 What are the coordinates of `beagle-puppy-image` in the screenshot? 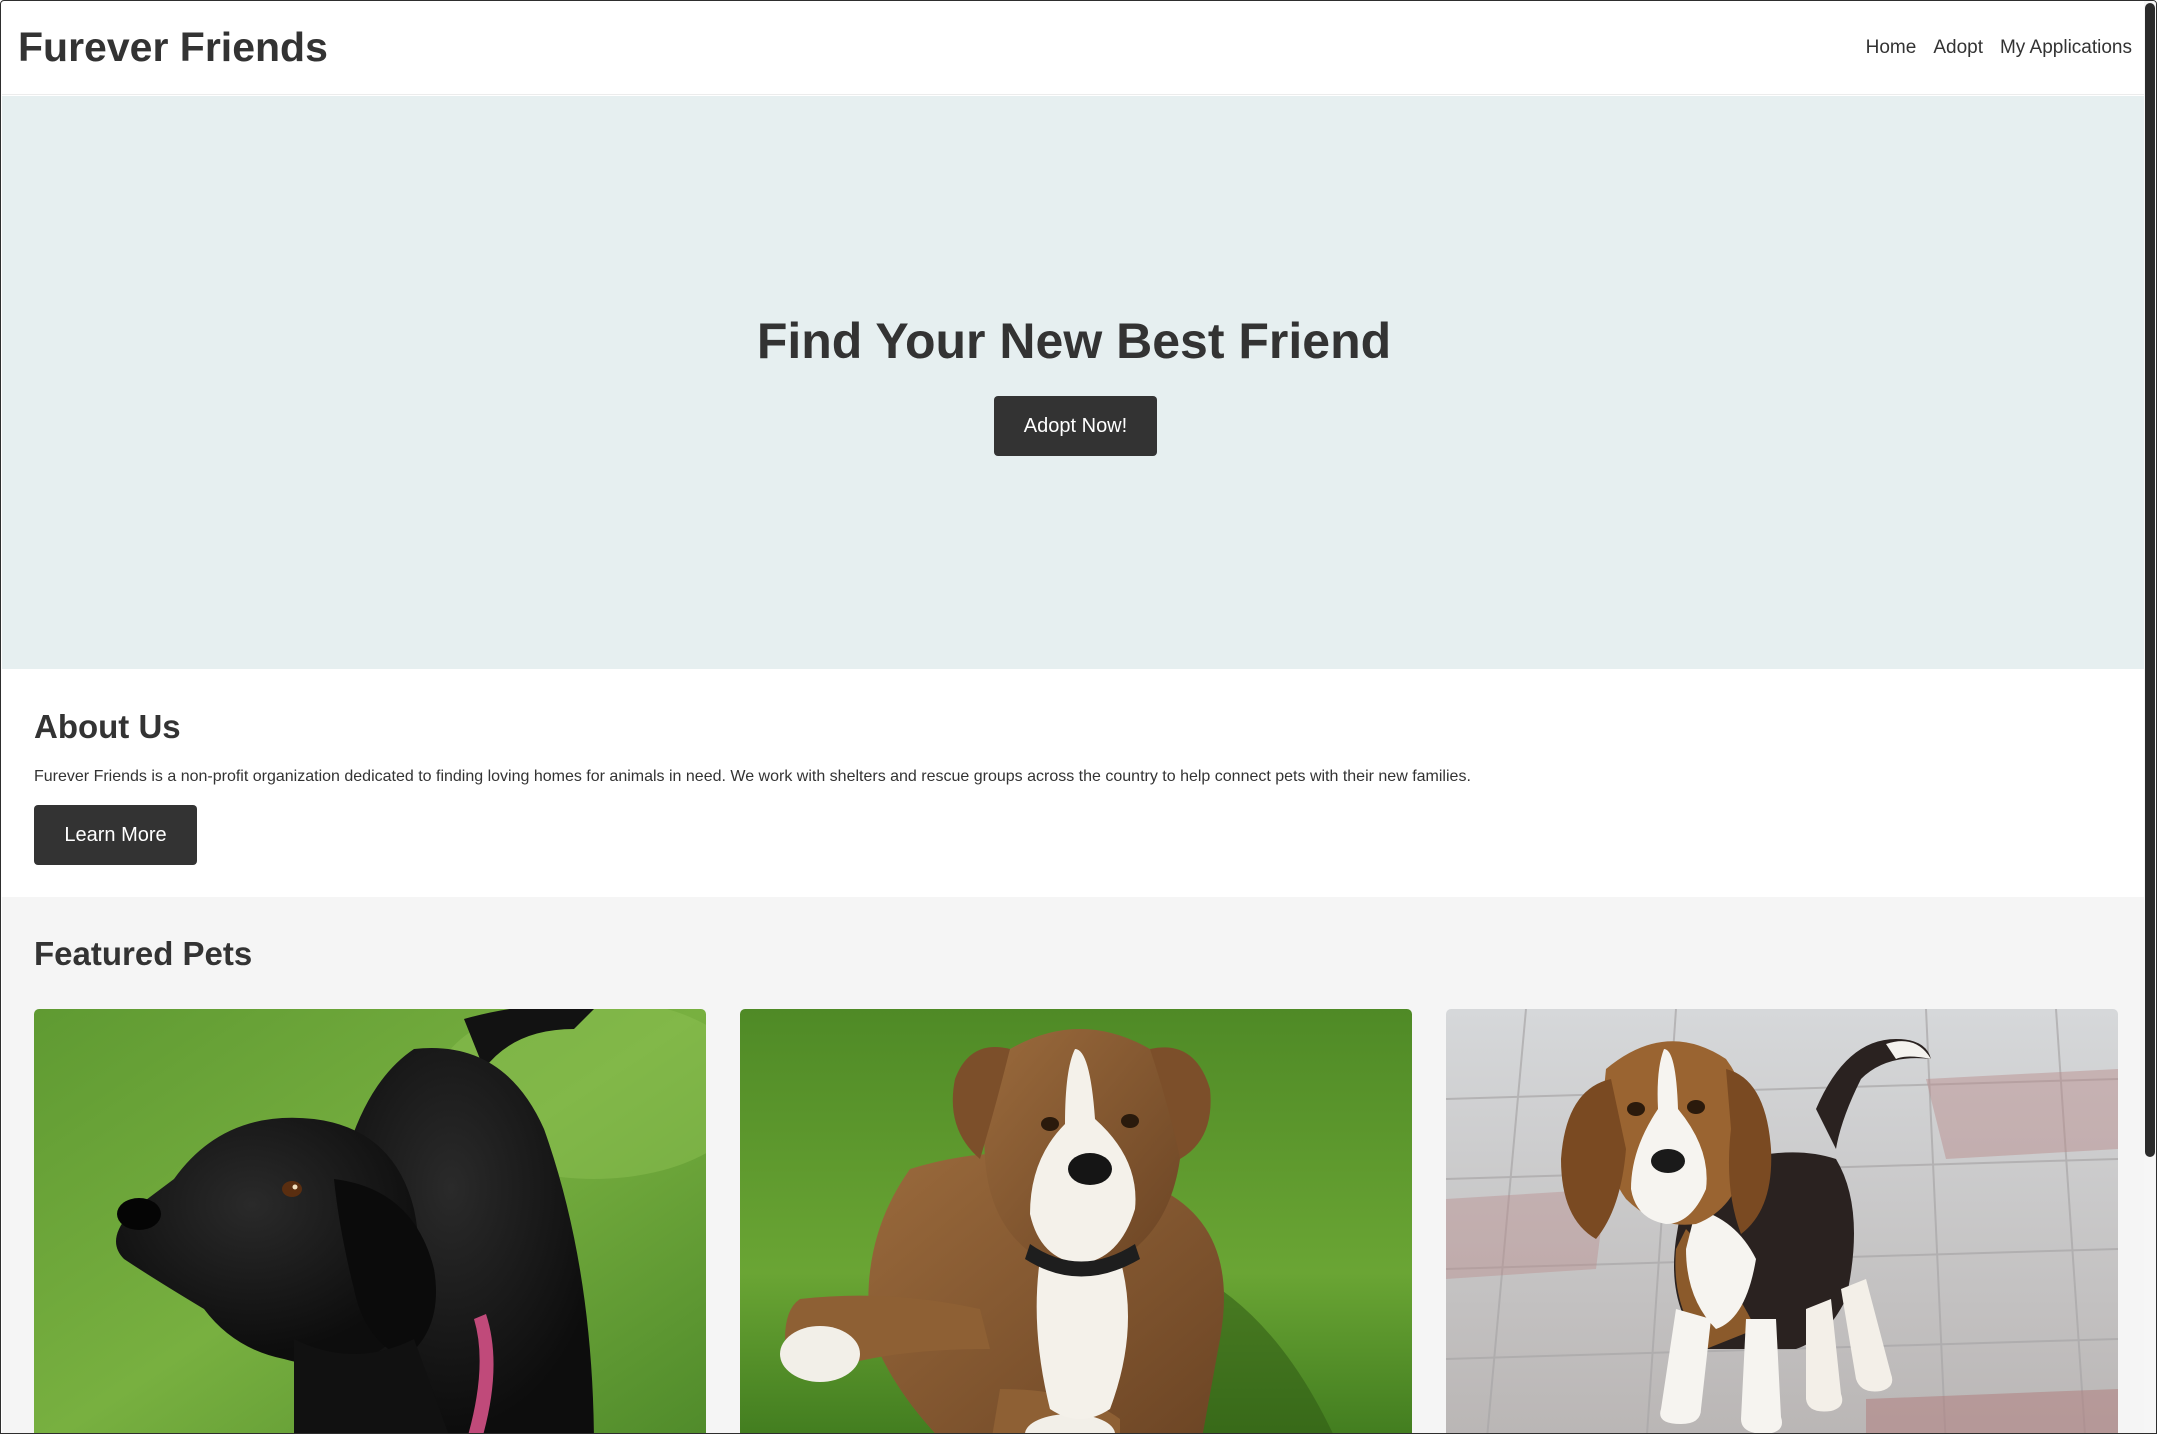 It's located at (1782, 1221).